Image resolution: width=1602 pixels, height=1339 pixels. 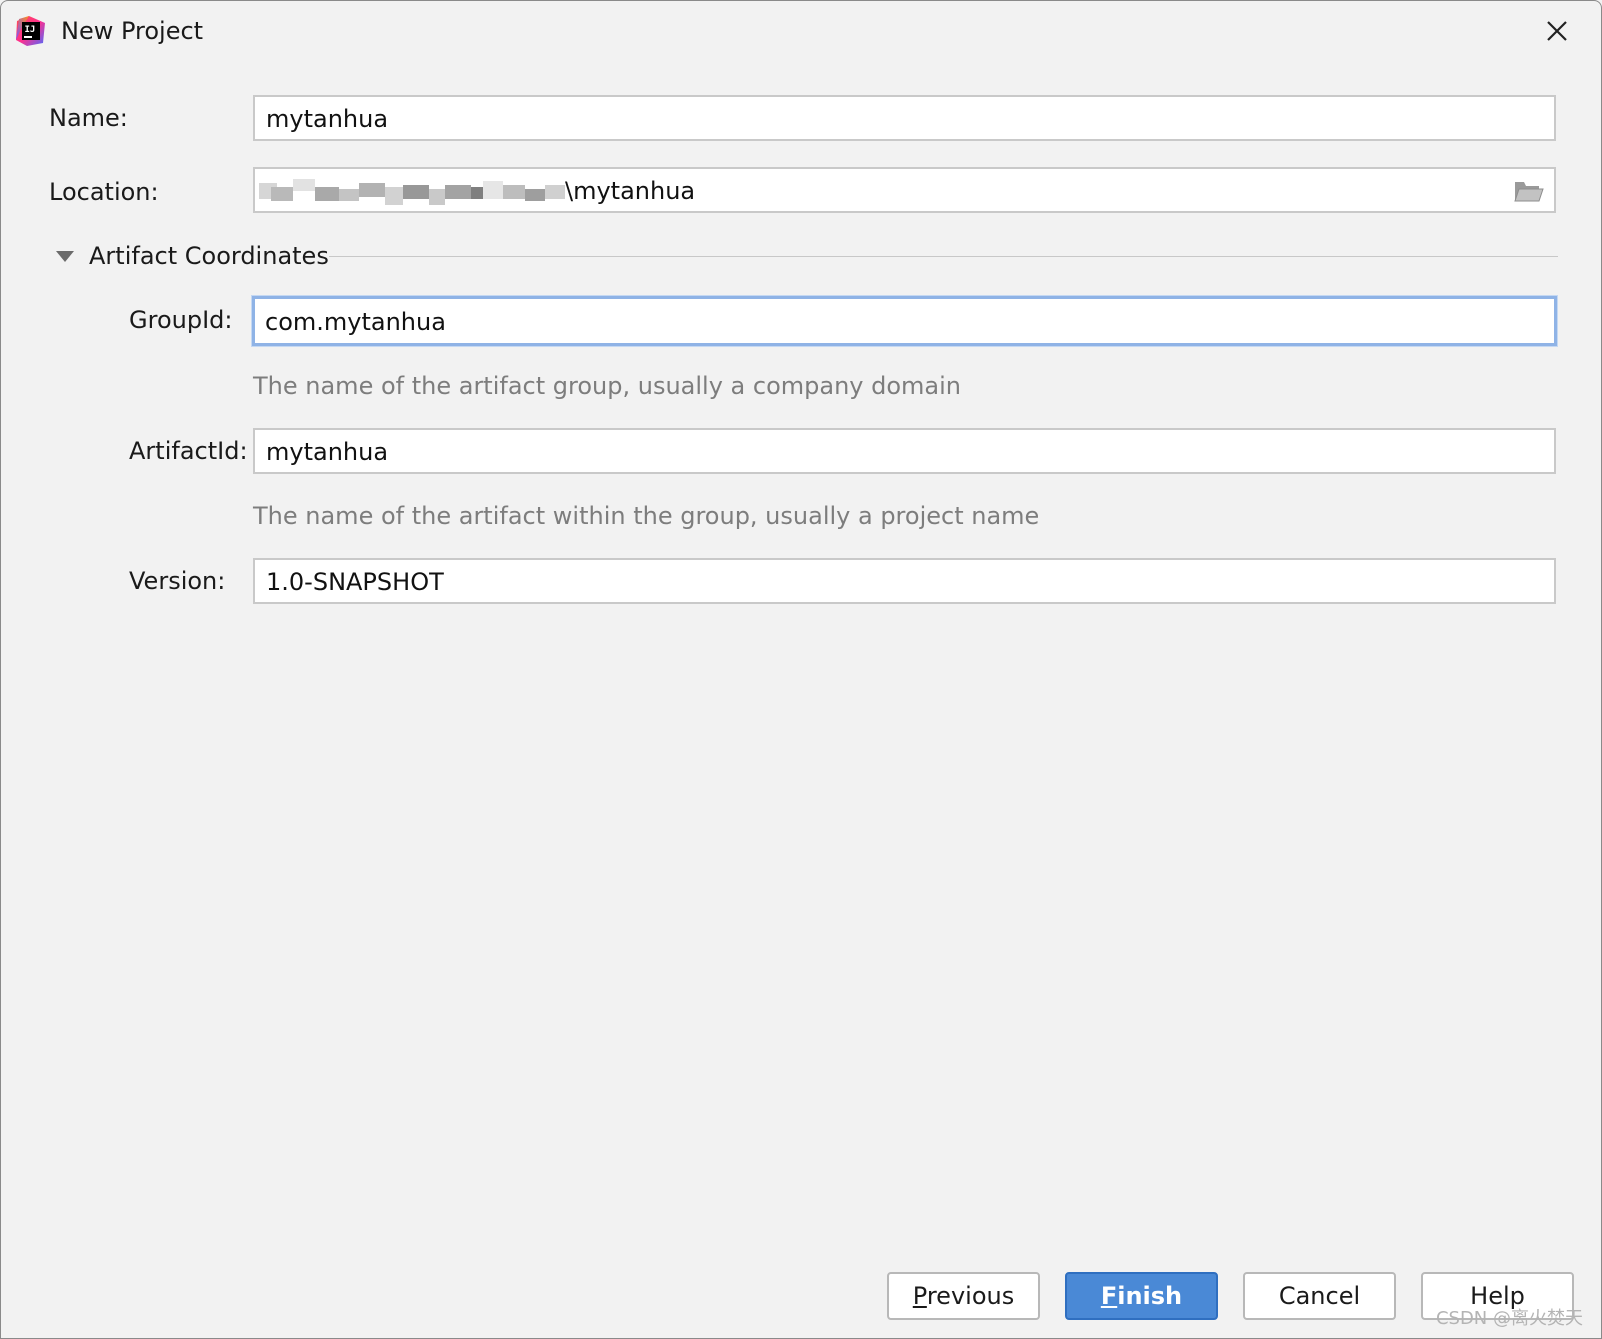 What do you see at coordinates (904, 581) in the screenshot?
I see `version-input: 1.0-SNAPSHOT` at bounding box center [904, 581].